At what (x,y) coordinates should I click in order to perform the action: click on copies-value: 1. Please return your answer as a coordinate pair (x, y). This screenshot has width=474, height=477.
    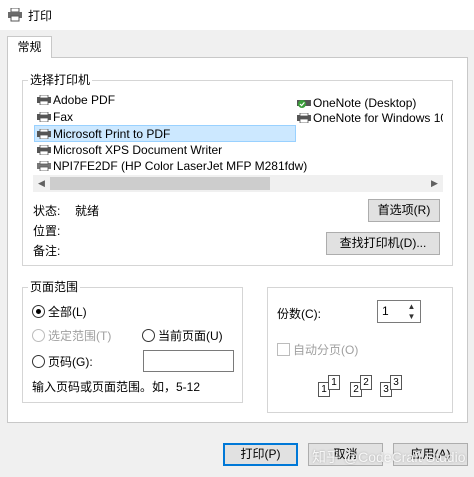
    Looking at the image, I should click on (385, 311).